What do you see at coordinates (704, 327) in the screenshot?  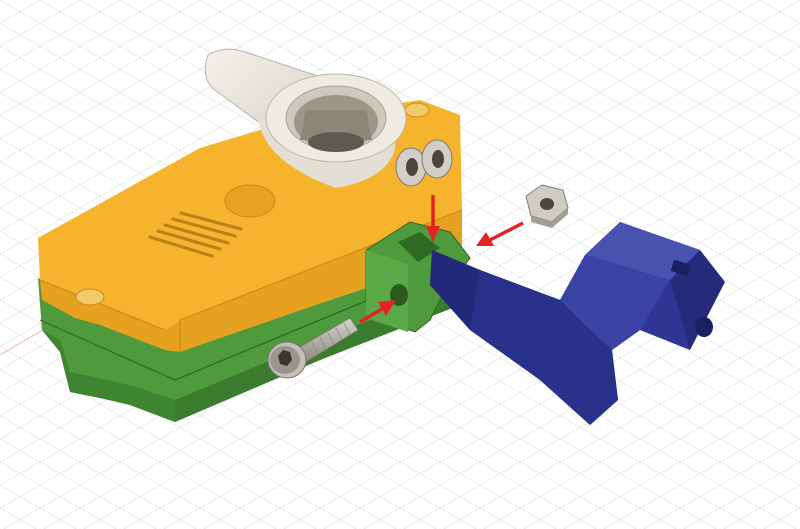 I see `pivot-hole-icon` at bounding box center [704, 327].